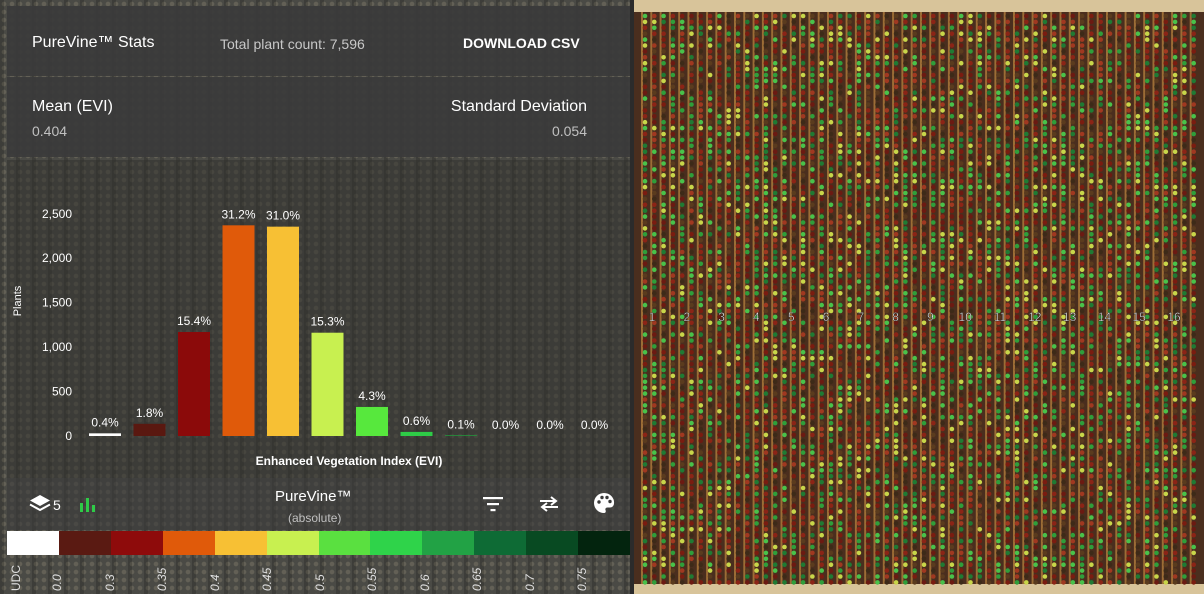 Image resolution: width=1204 pixels, height=594 pixels. Describe the element at coordinates (40, 504) in the screenshot. I see `layers-icon` at that location.